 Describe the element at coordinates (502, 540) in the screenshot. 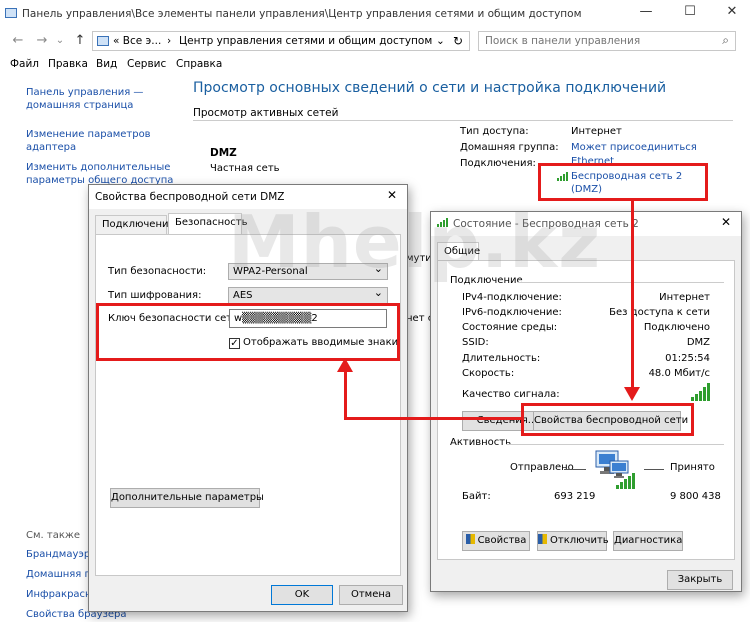

I see `properties-button-label: Свойства` at that location.